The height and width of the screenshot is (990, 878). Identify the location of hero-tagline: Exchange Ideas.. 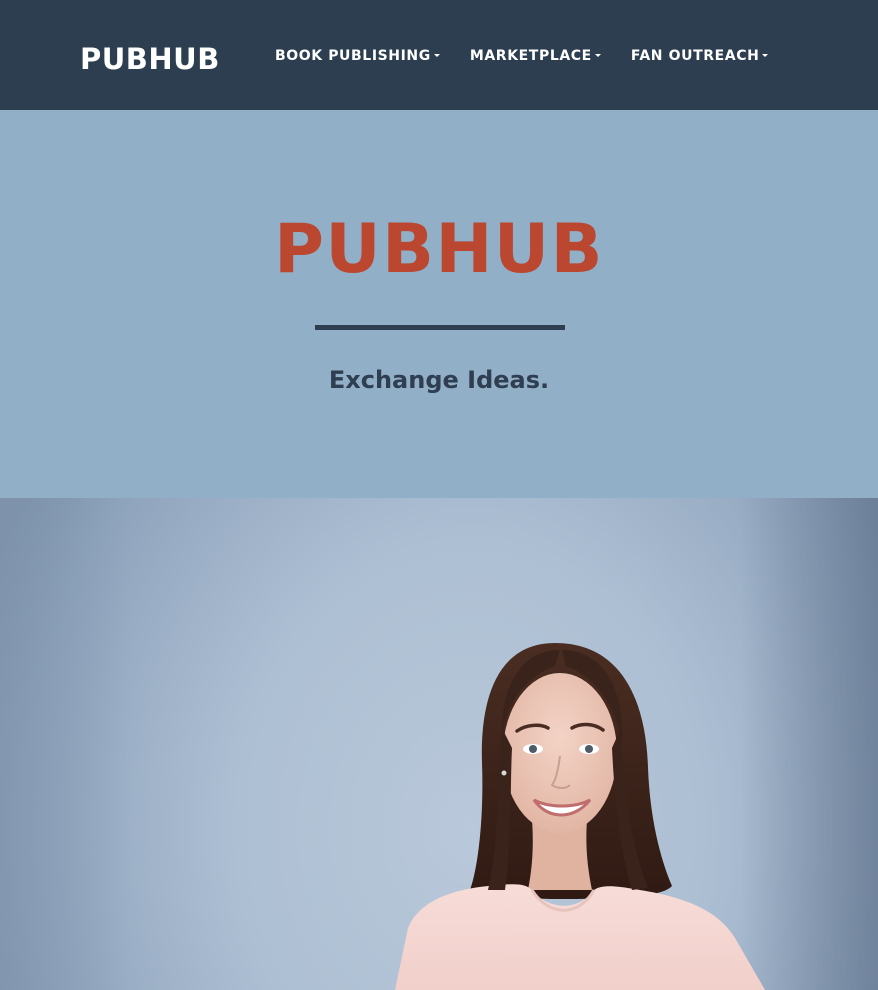
(439, 380).